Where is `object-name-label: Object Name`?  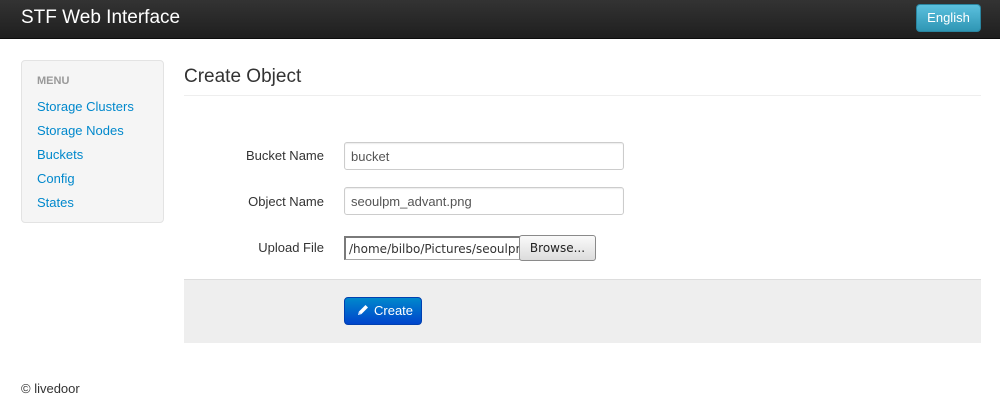
object-name-label: Object Name is located at coordinates (286, 201).